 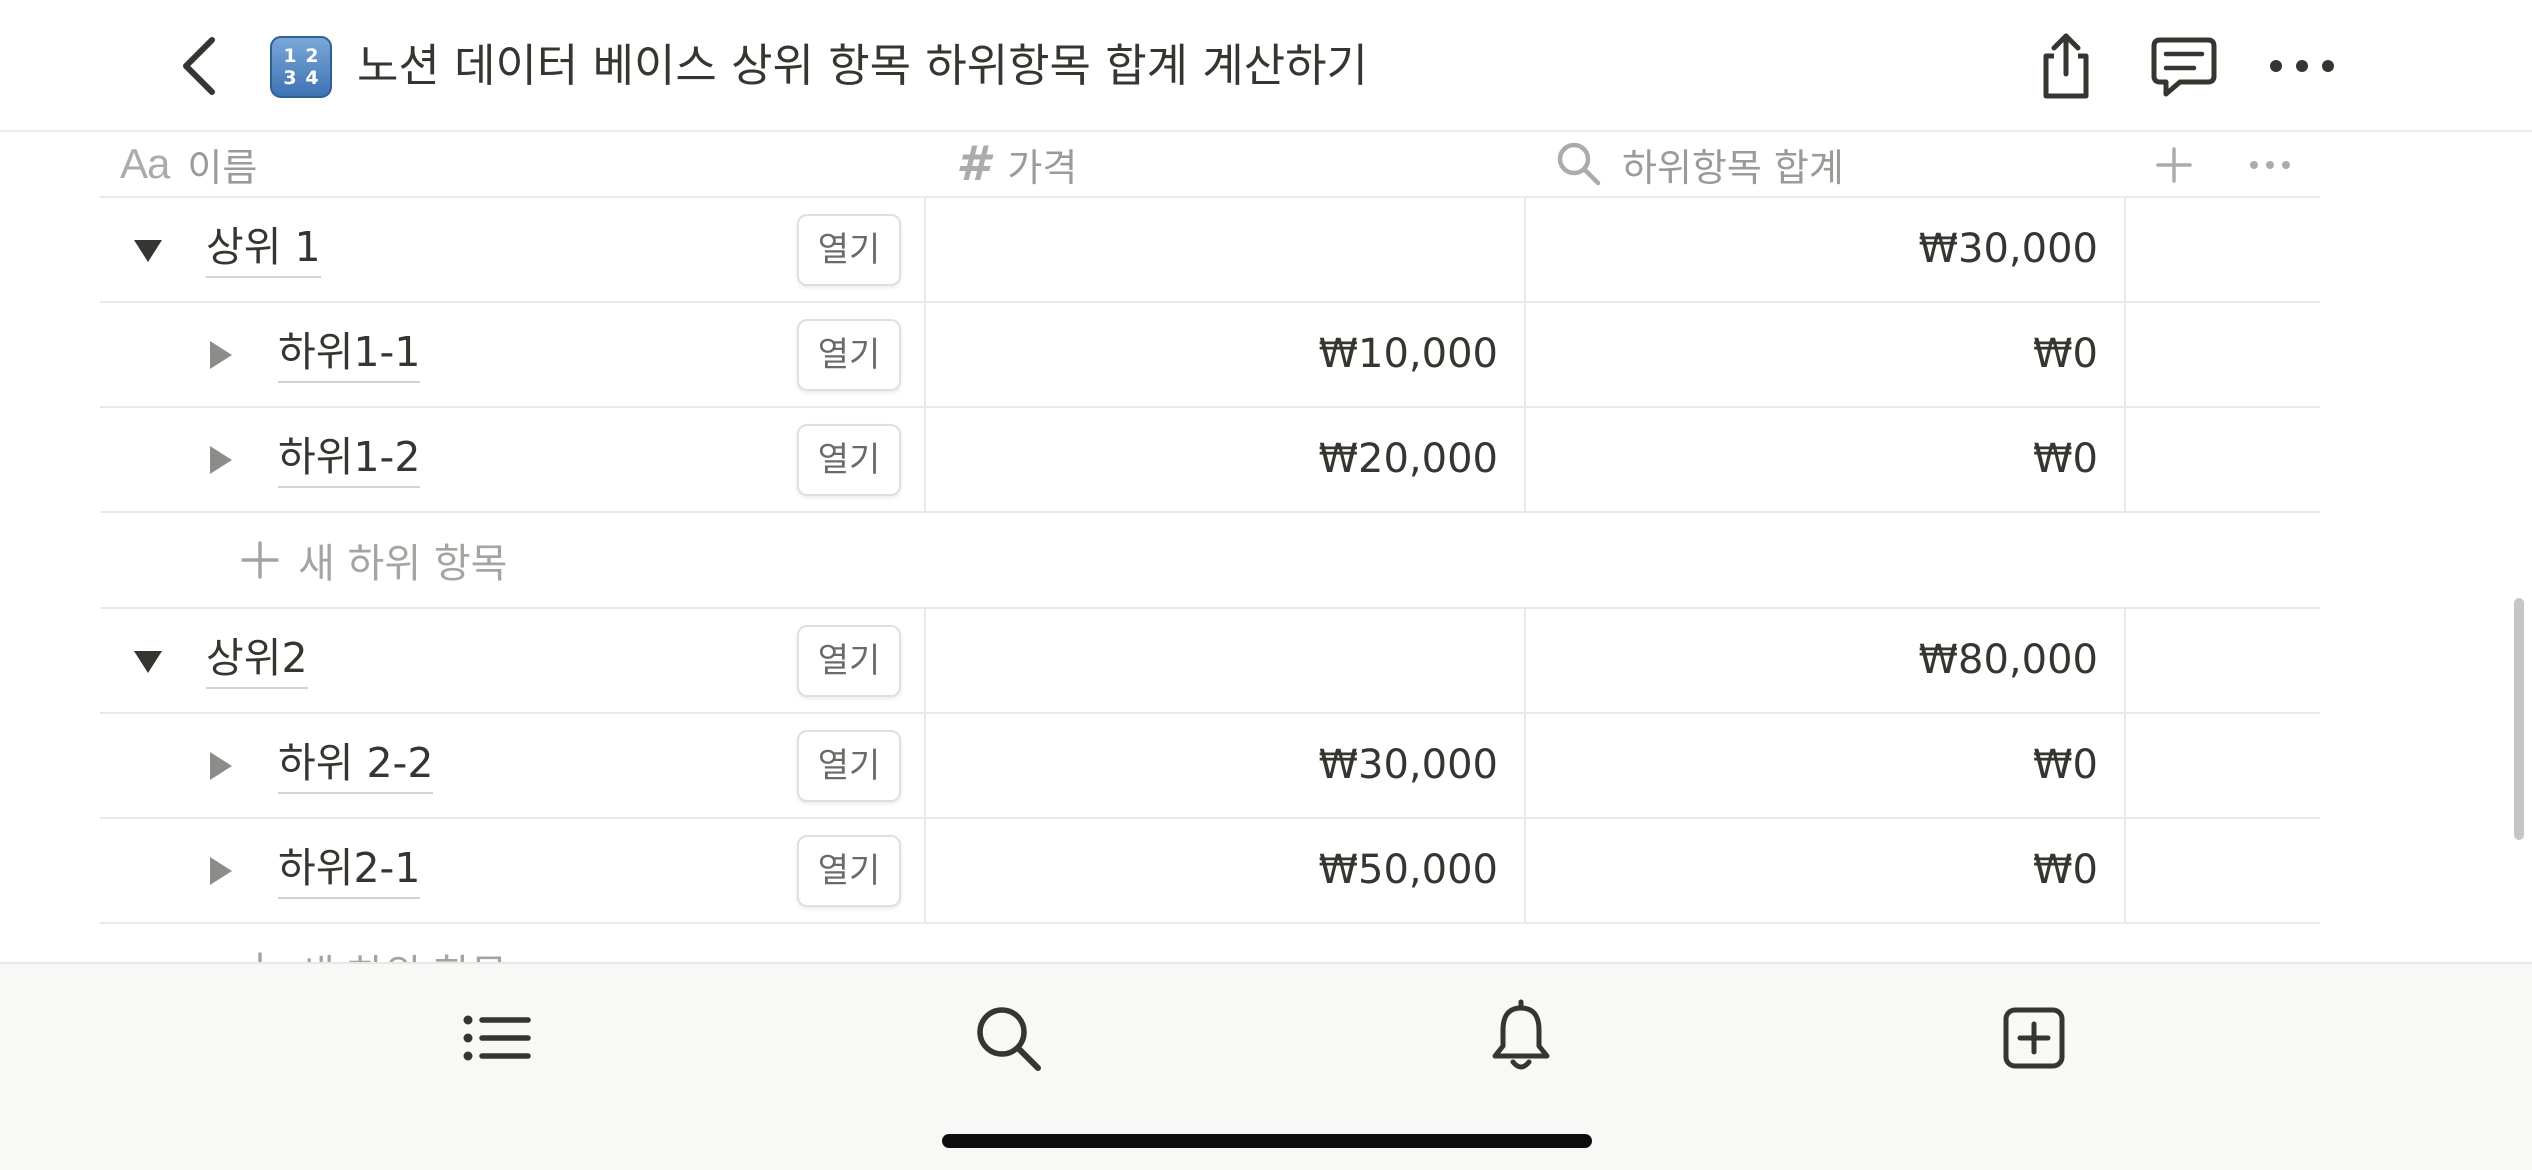 What do you see at coordinates (1826, 660) in the screenshot?
I see `subtotal-cell: ₩80,000` at bounding box center [1826, 660].